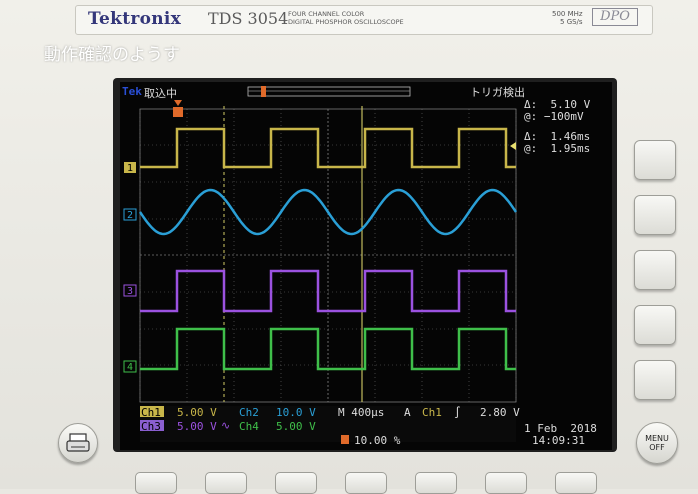 This screenshot has width=698, height=494. What do you see at coordinates (326, 14) in the screenshot?
I see `model-desc-line1: FOUR CHANNEL COLOR` at bounding box center [326, 14].